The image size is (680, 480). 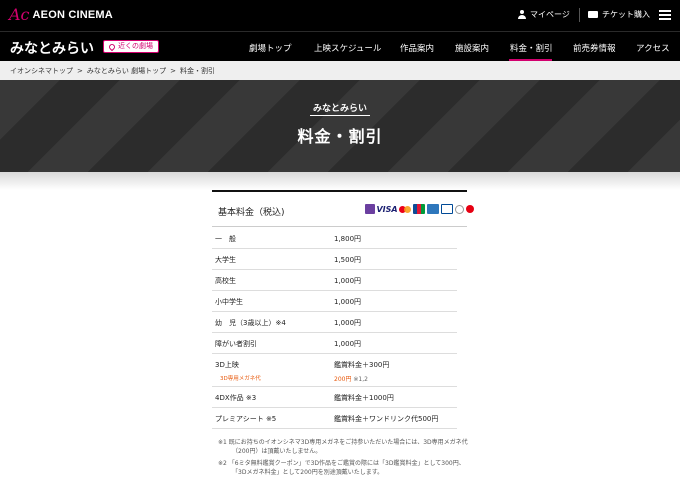 I want to click on logo-mark: Ac, so click(x=19, y=14).